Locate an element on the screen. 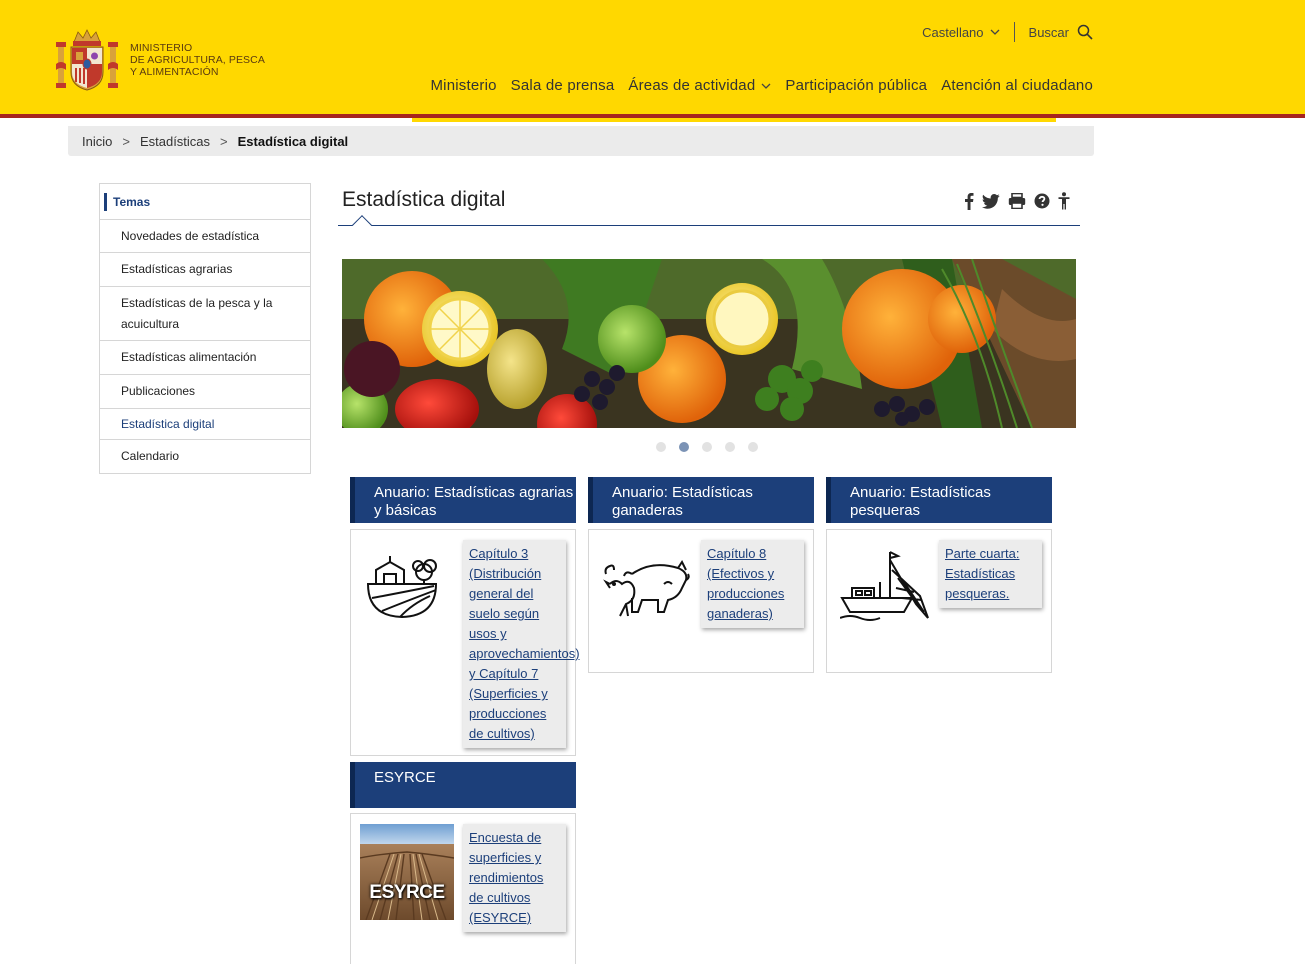 The width and height of the screenshot is (1305, 964). sidebar-item-agrarias: Estadísticas agrarias is located at coordinates (205, 270).